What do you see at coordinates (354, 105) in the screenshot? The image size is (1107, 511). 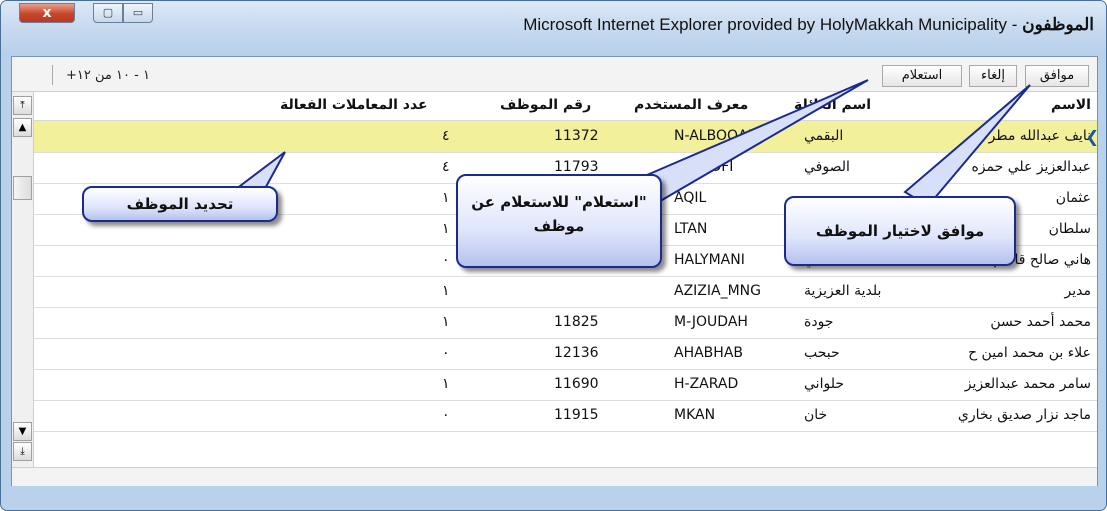 I see `column-header-active-transactions: عدد المعاملات الفعالة` at bounding box center [354, 105].